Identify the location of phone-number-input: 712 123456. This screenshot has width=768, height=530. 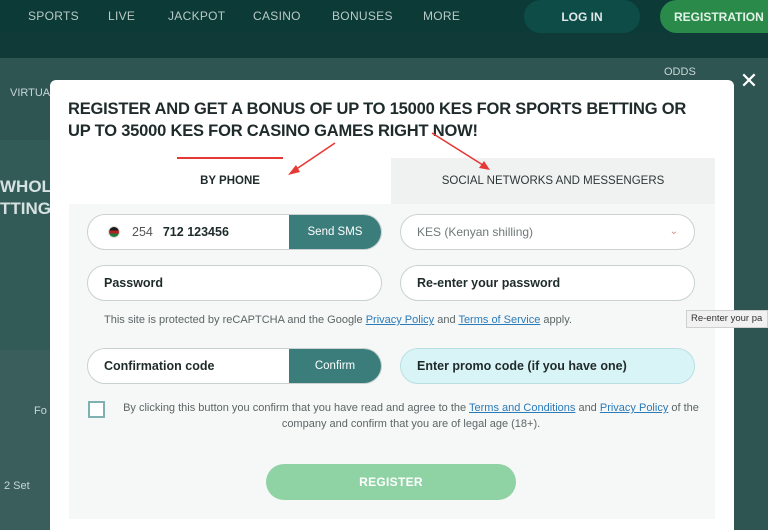
(196, 232).